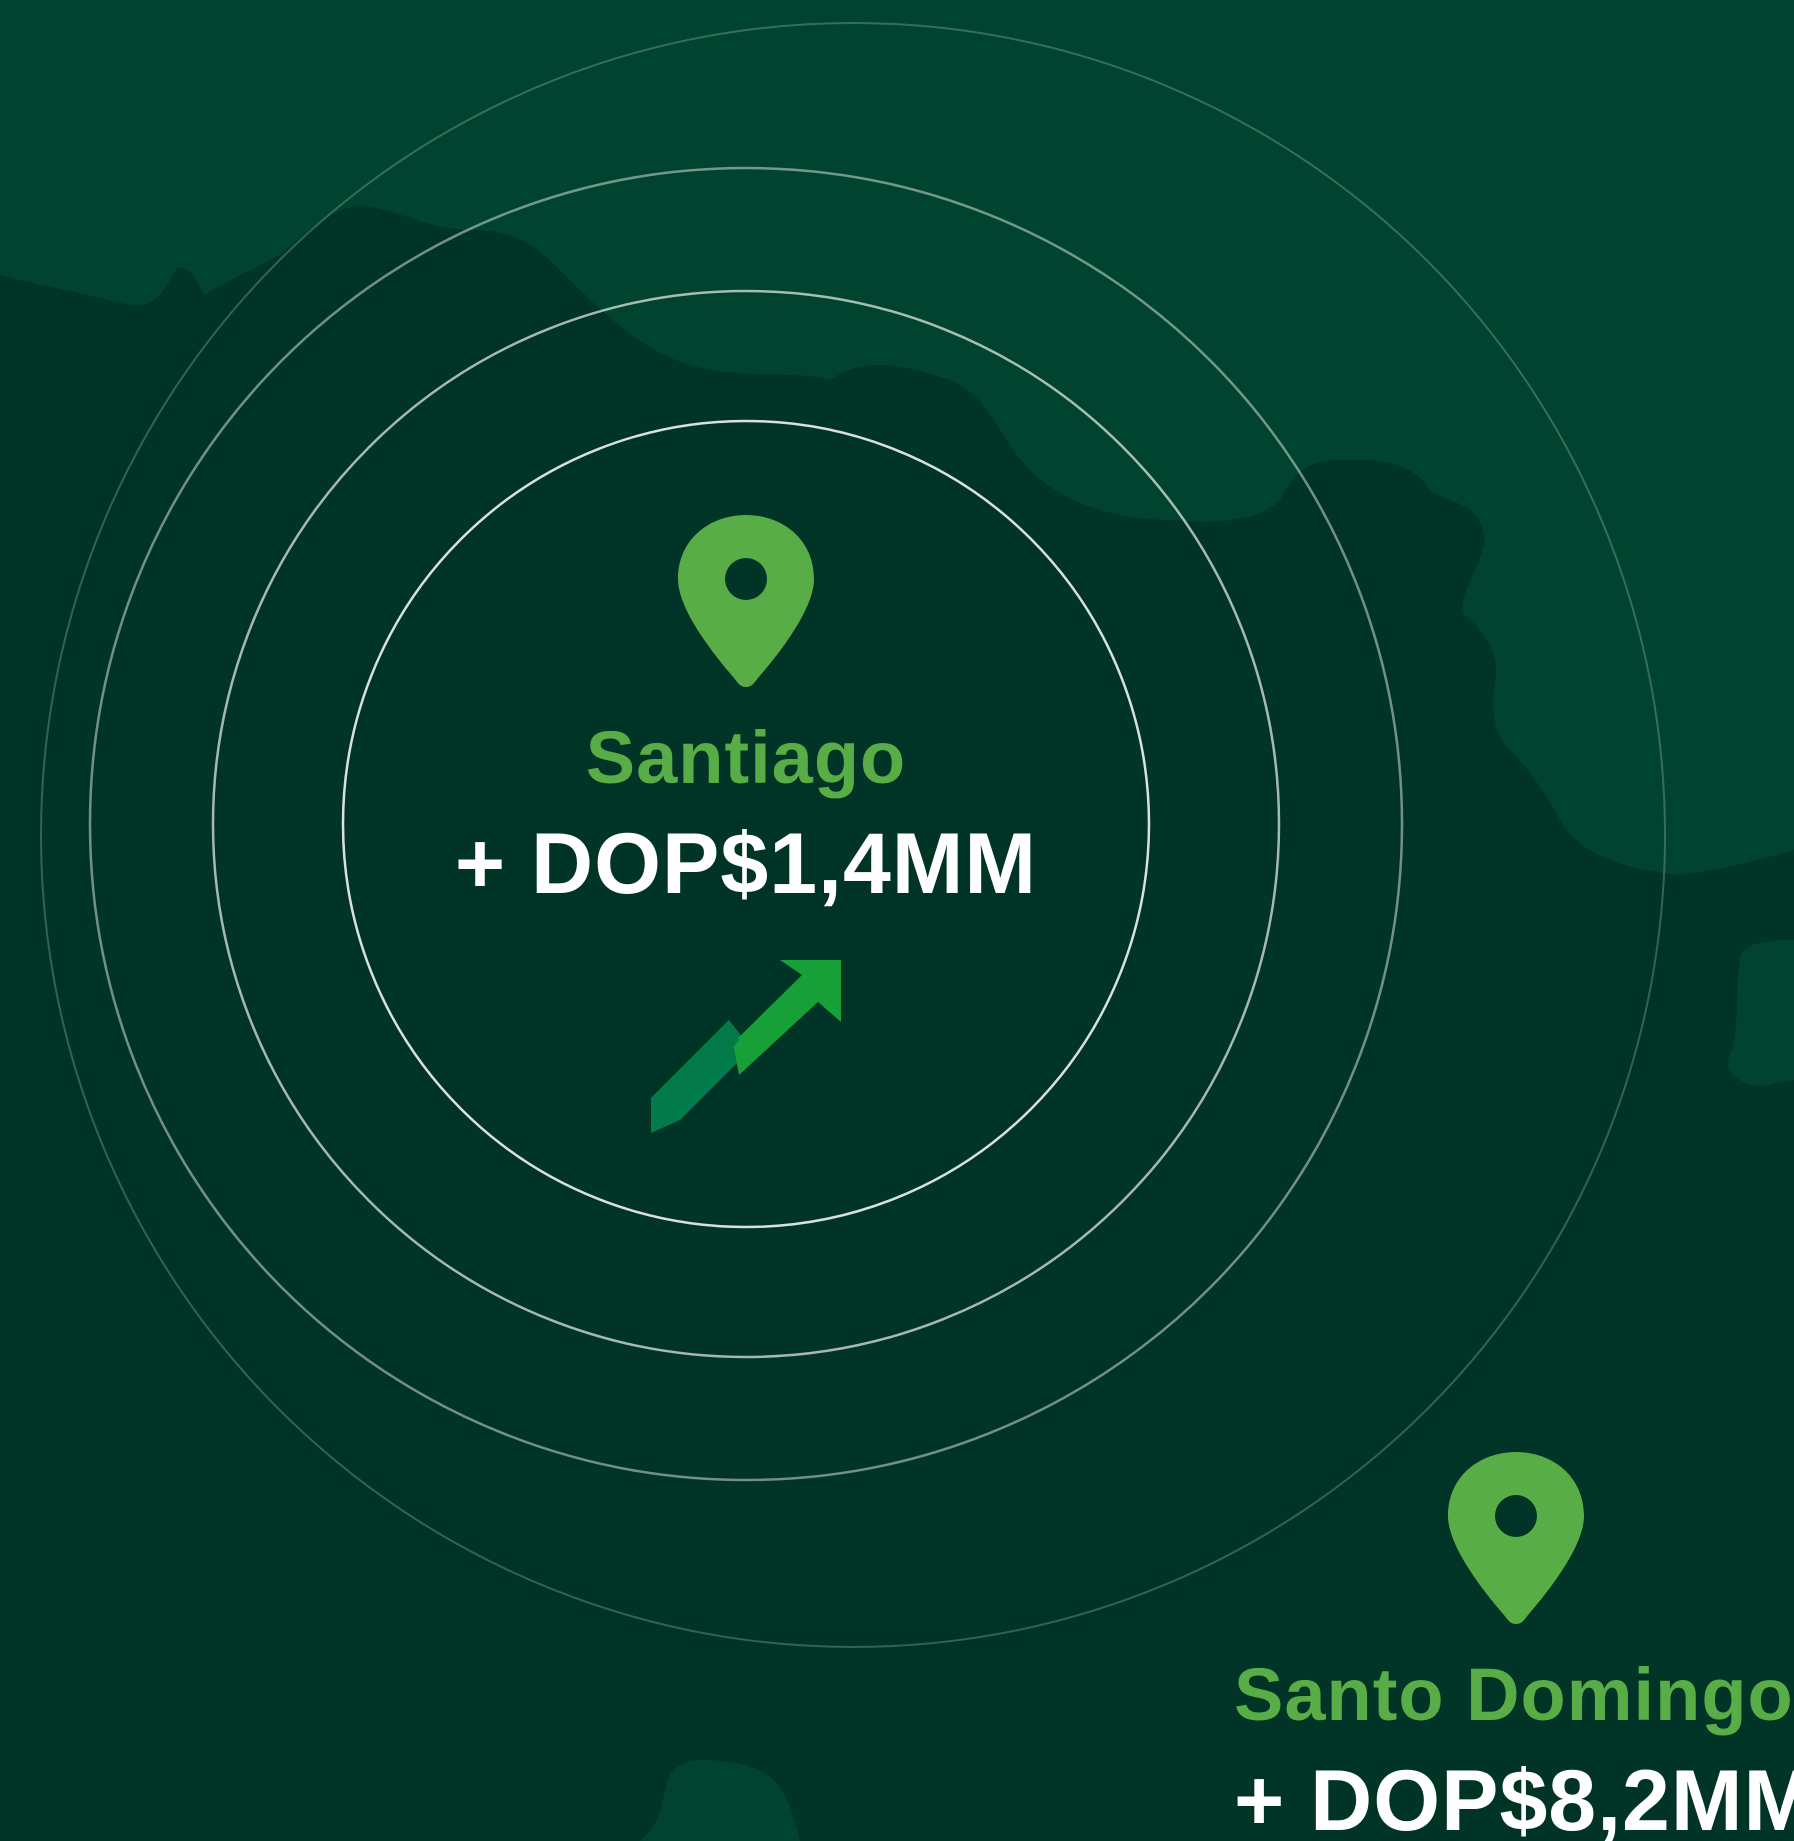  Describe the element at coordinates (1762, 1012) in the screenshot. I see `sea-inlet` at that location.